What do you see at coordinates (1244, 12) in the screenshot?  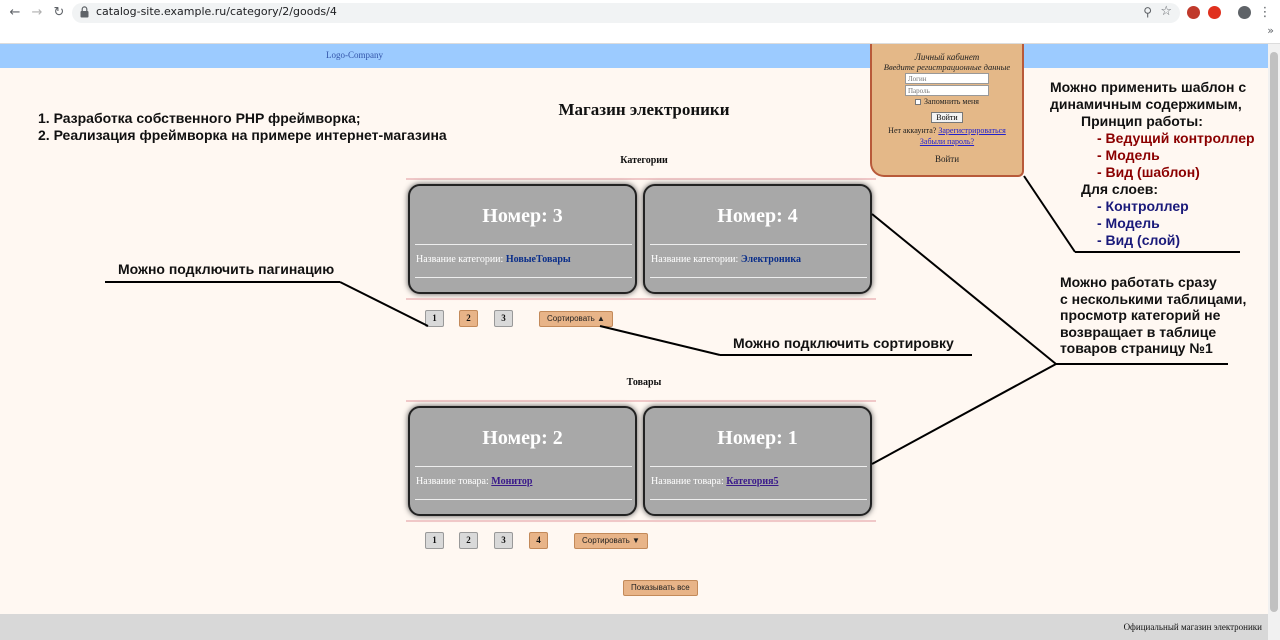 I see `profile-icon` at bounding box center [1244, 12].